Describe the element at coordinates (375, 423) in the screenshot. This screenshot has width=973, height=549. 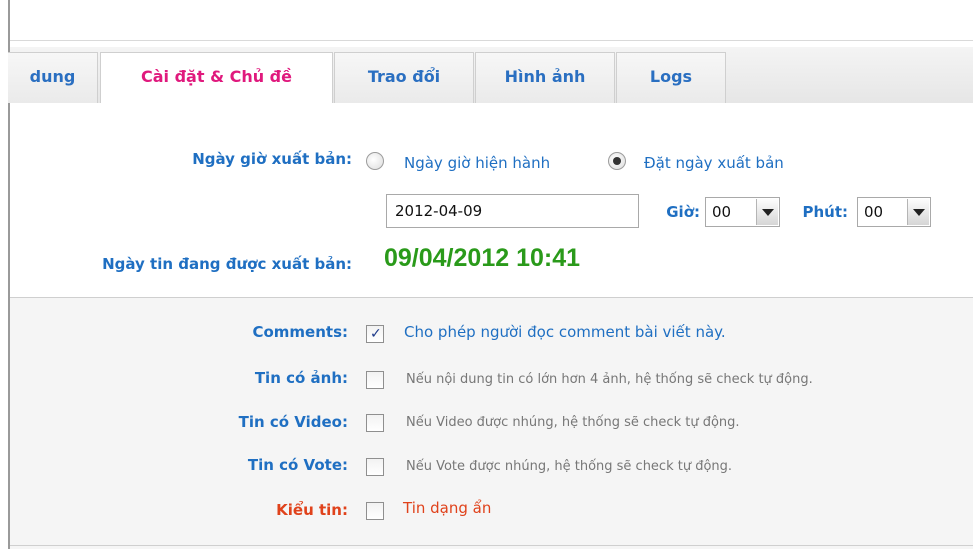
I see `video-news-checkbox` at that location.